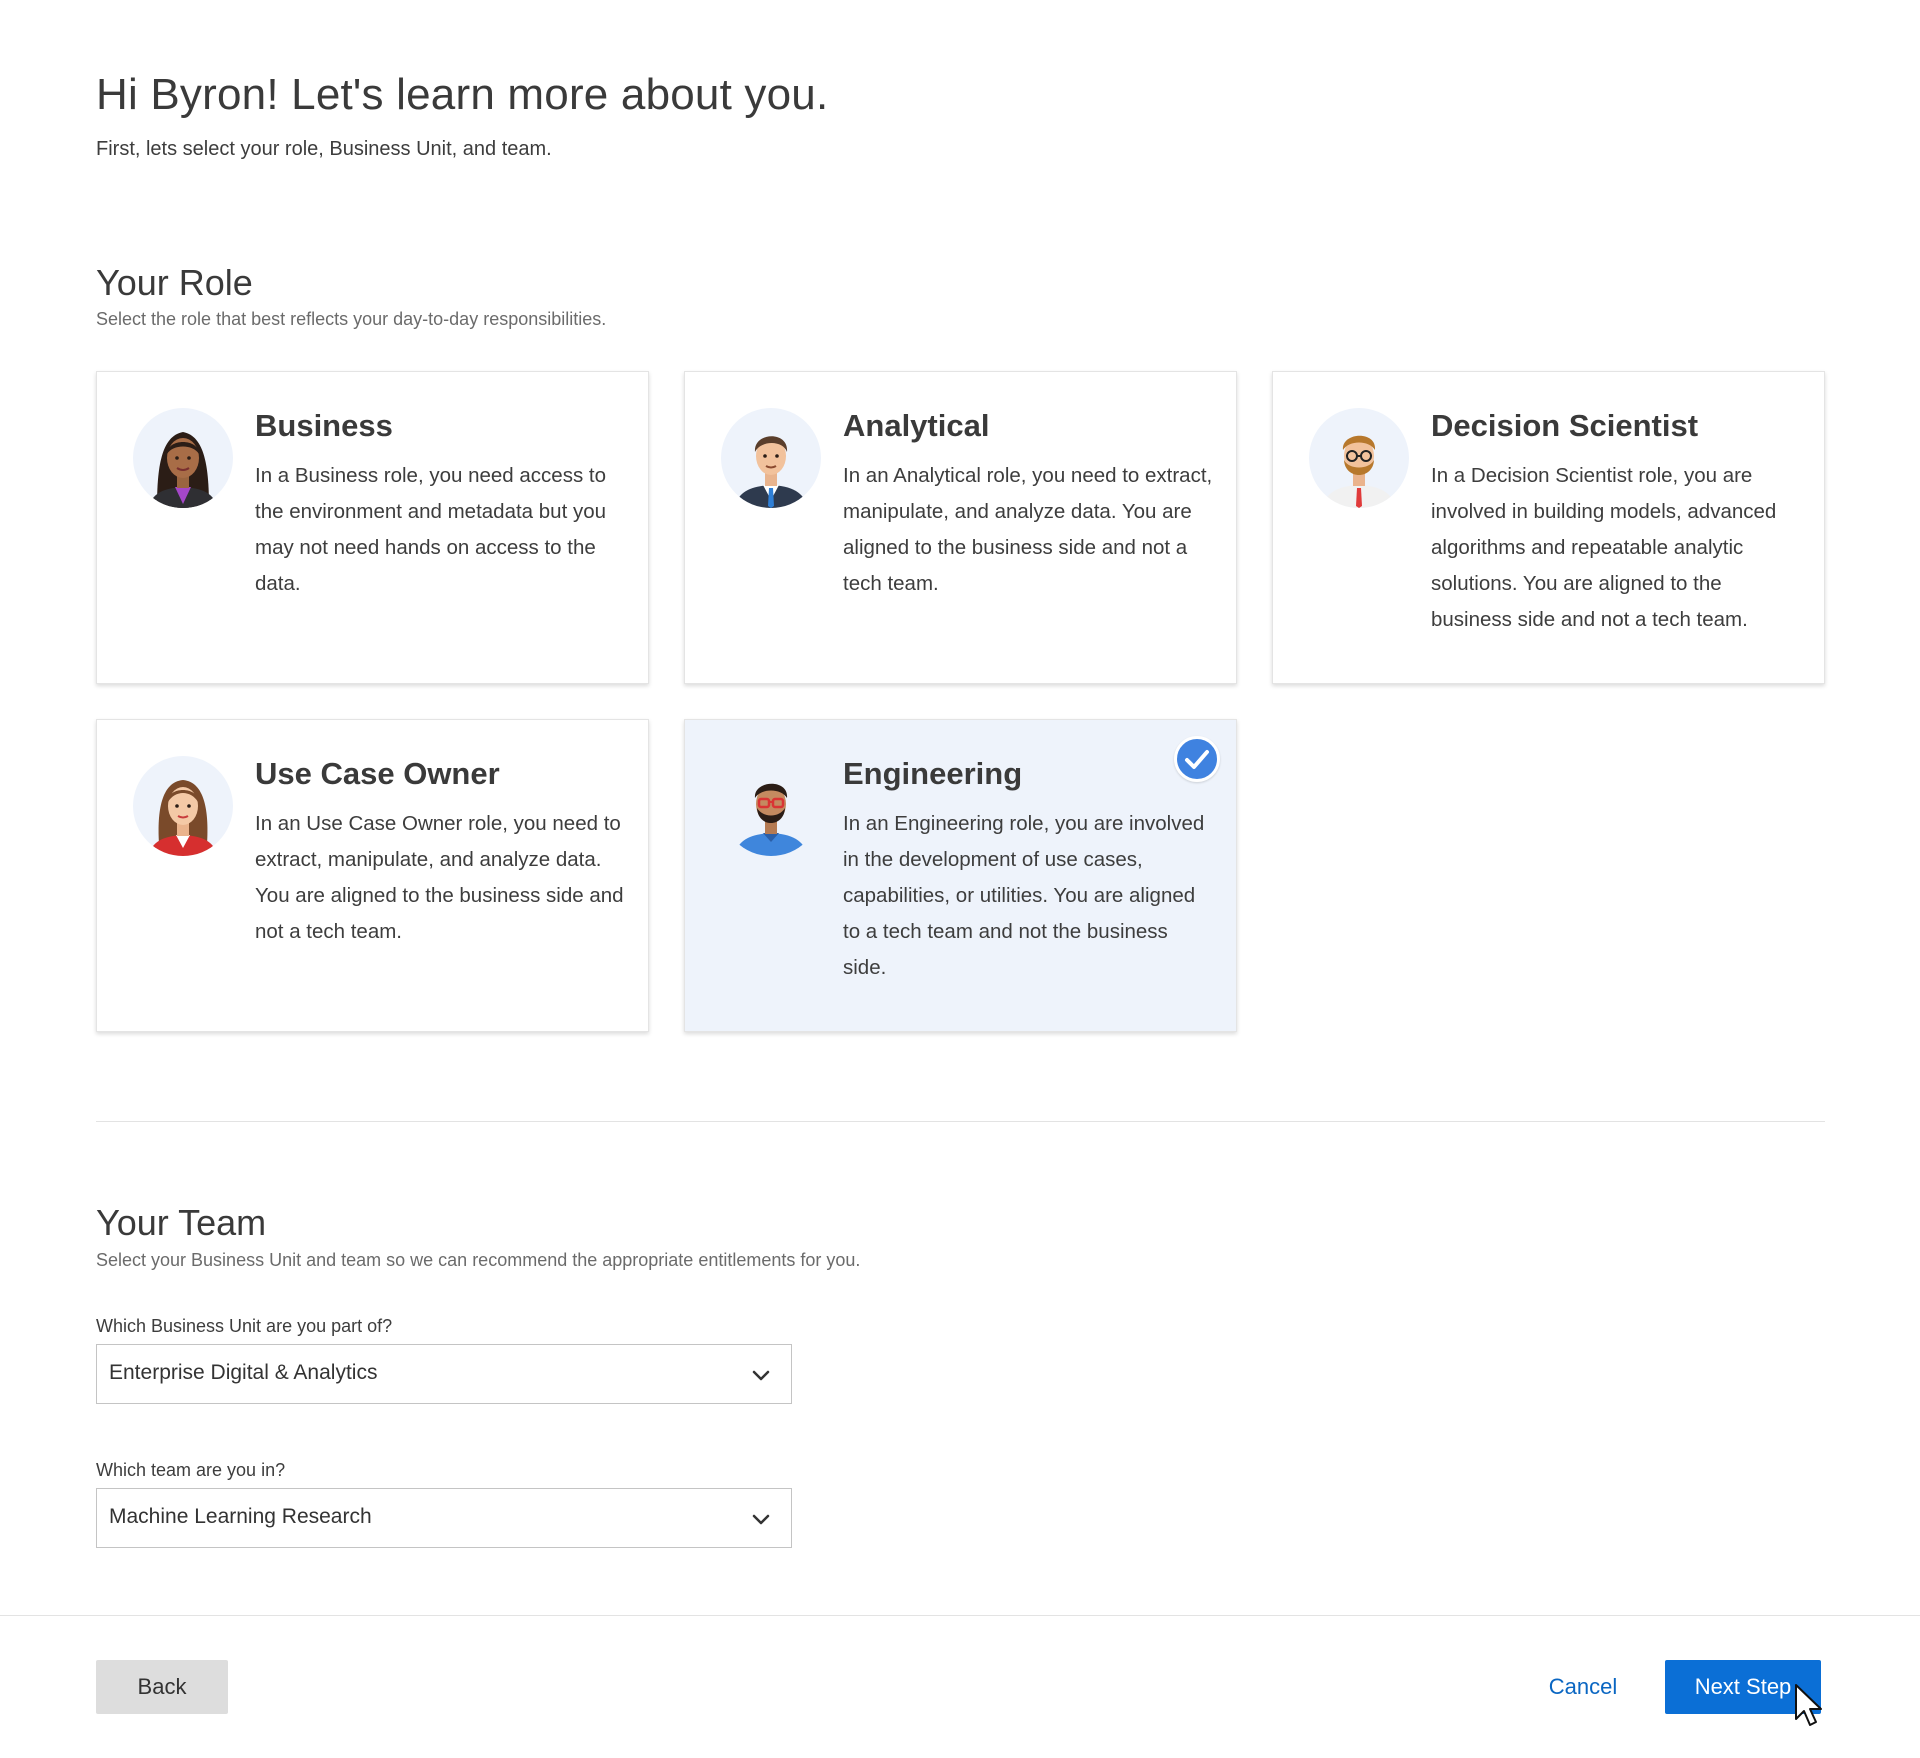  Describe the element at coordinates (183, 458) in the screenshot. I see `woman-purple-blouse-avatar` at that location.